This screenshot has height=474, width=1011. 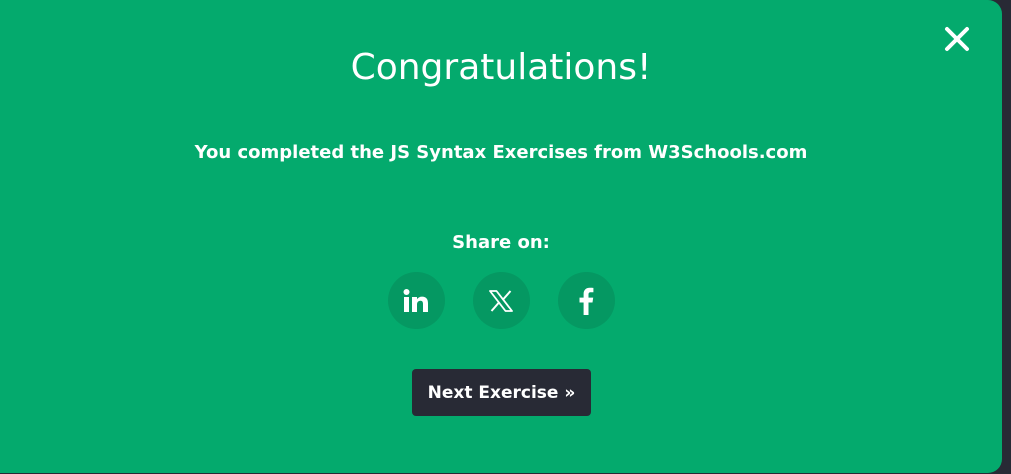 What do you see at coordinates (501, 67) in the screenshot?
I see `modal-title: Congratulations!` at bounding box center [501, 67].